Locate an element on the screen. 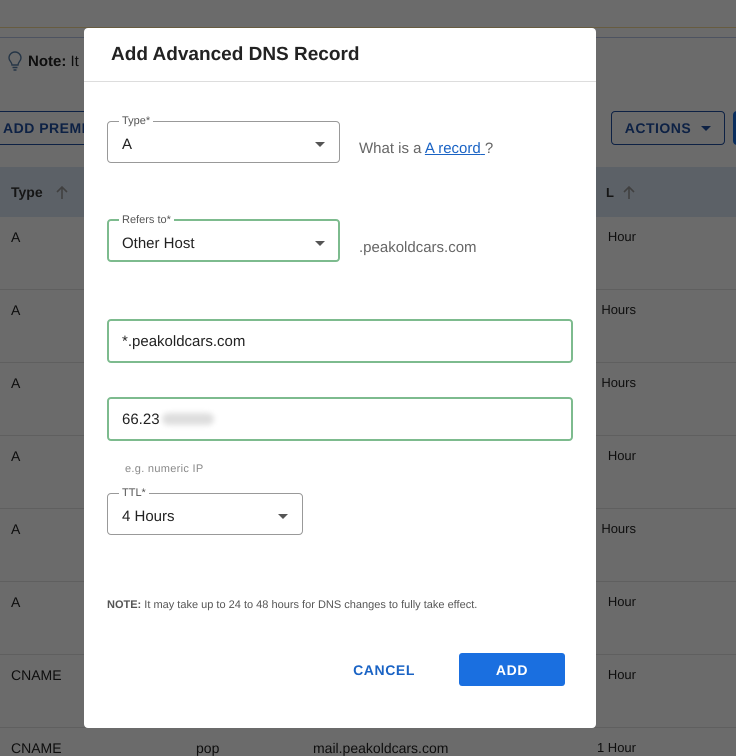 Image resolution: width=736 pixels, height=756 pixels. help-link: A record is located at coordinates (454, 148).